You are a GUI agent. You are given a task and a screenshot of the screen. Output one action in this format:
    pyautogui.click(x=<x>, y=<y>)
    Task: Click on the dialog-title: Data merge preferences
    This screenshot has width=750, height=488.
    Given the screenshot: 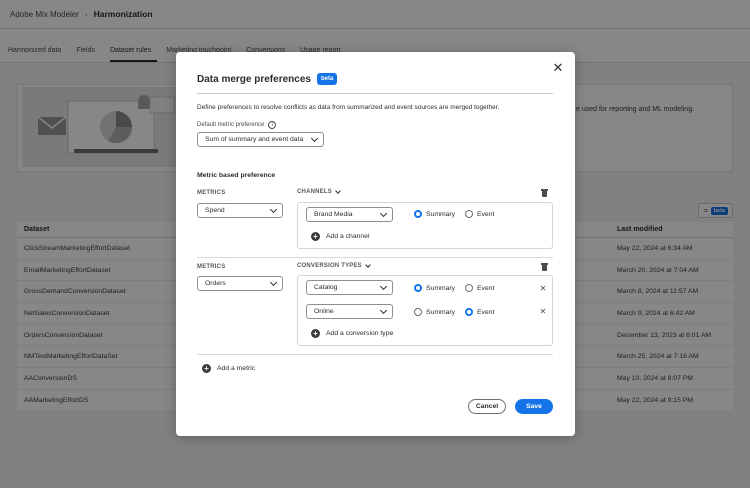 What is the action you would take?
    pyautogui.click(x=254, y=79)
    